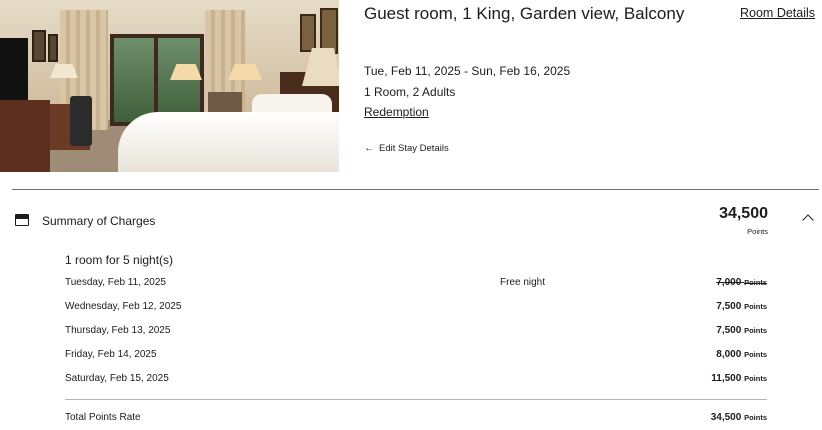  Describe the element at coordinates (369, 148) in the screenshot. I see `arrow-left-icon: ←` at that location.